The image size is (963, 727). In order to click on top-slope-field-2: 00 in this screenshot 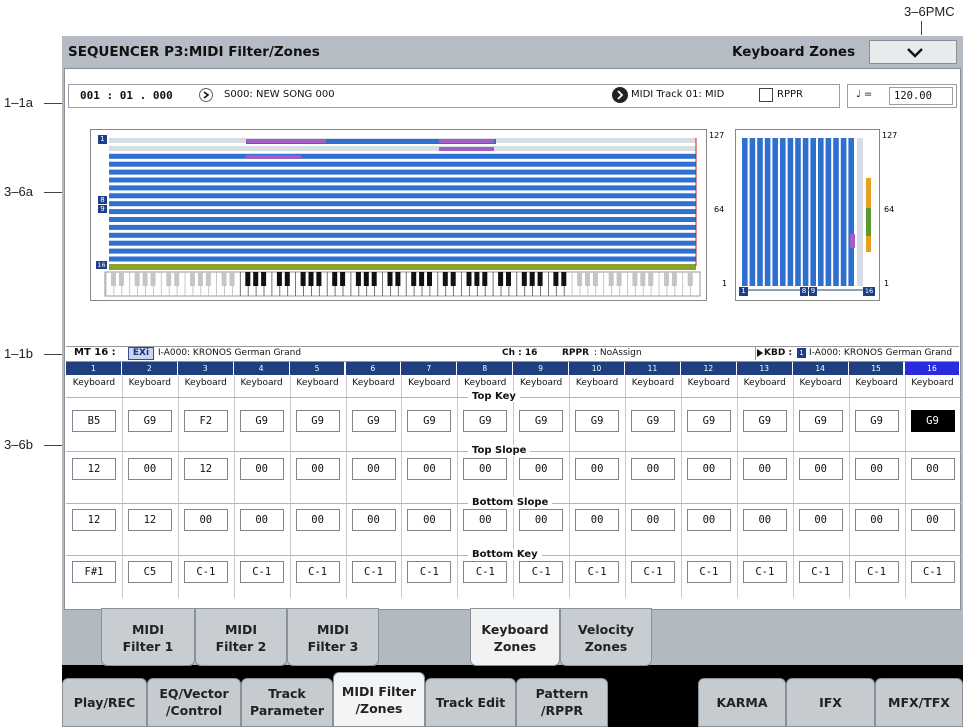, I will do `click(149, 469)`.